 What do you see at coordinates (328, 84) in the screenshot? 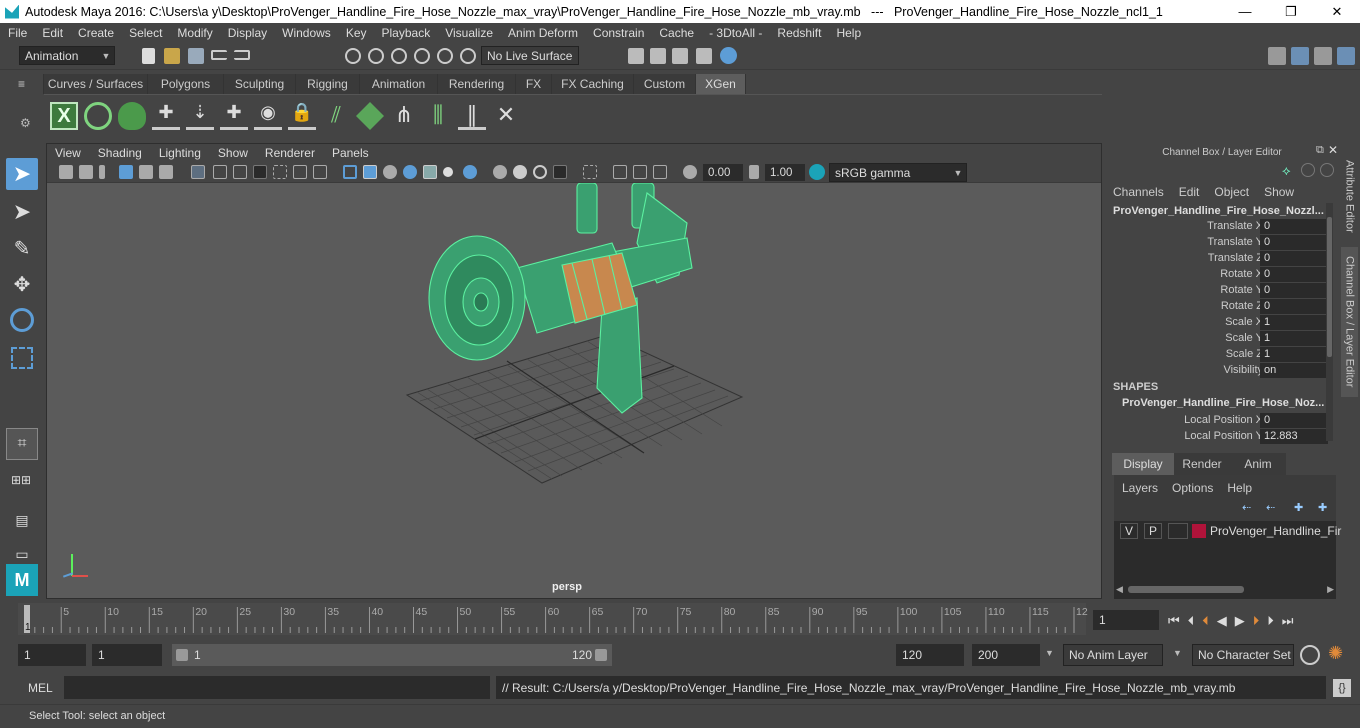
I see `tab-rigging: Rigging` at bounding box center [328, 84].